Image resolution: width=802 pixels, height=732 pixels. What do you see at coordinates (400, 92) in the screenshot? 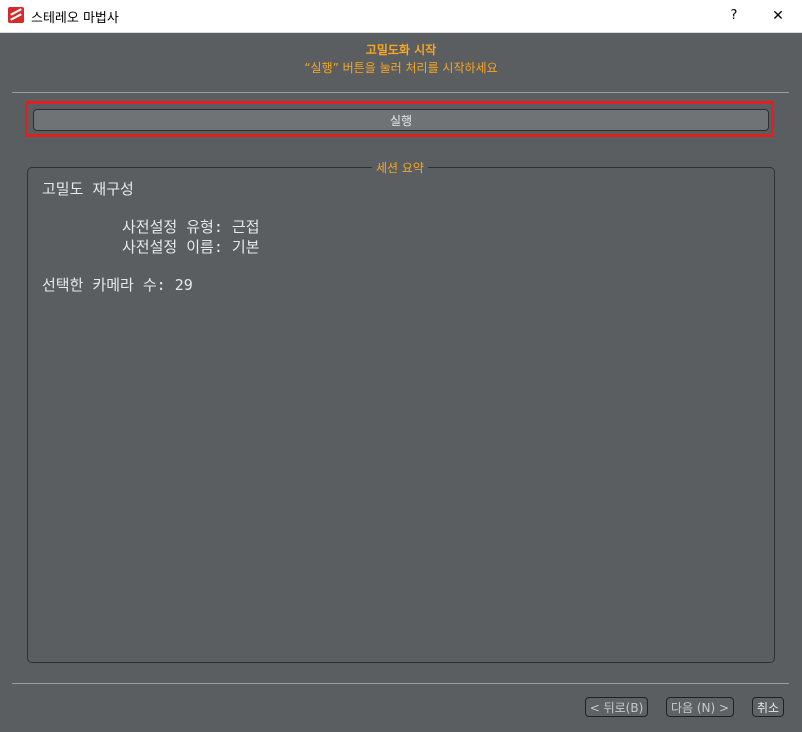
I see `header-divider` at bounding box center [400, 92].